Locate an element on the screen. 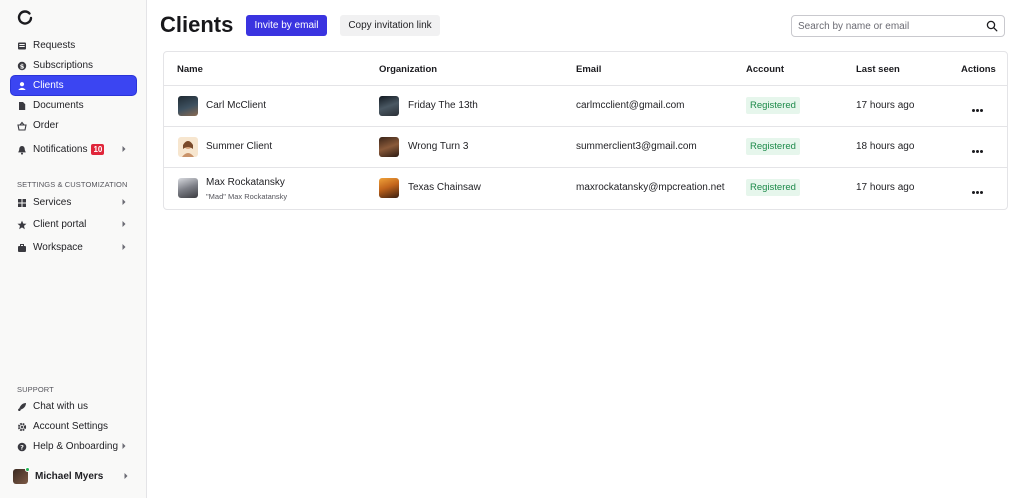 The image size is (1024, 498). column-header-name: Name is located at coordinates (190, 69).